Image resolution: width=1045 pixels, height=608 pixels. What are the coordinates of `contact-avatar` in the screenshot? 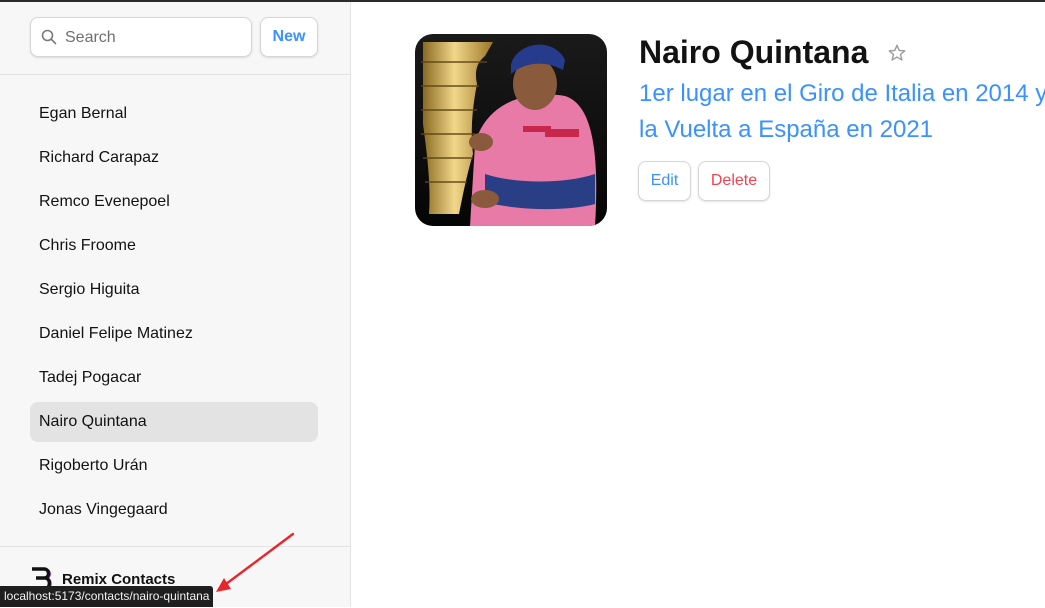 It's located at (511, 130).